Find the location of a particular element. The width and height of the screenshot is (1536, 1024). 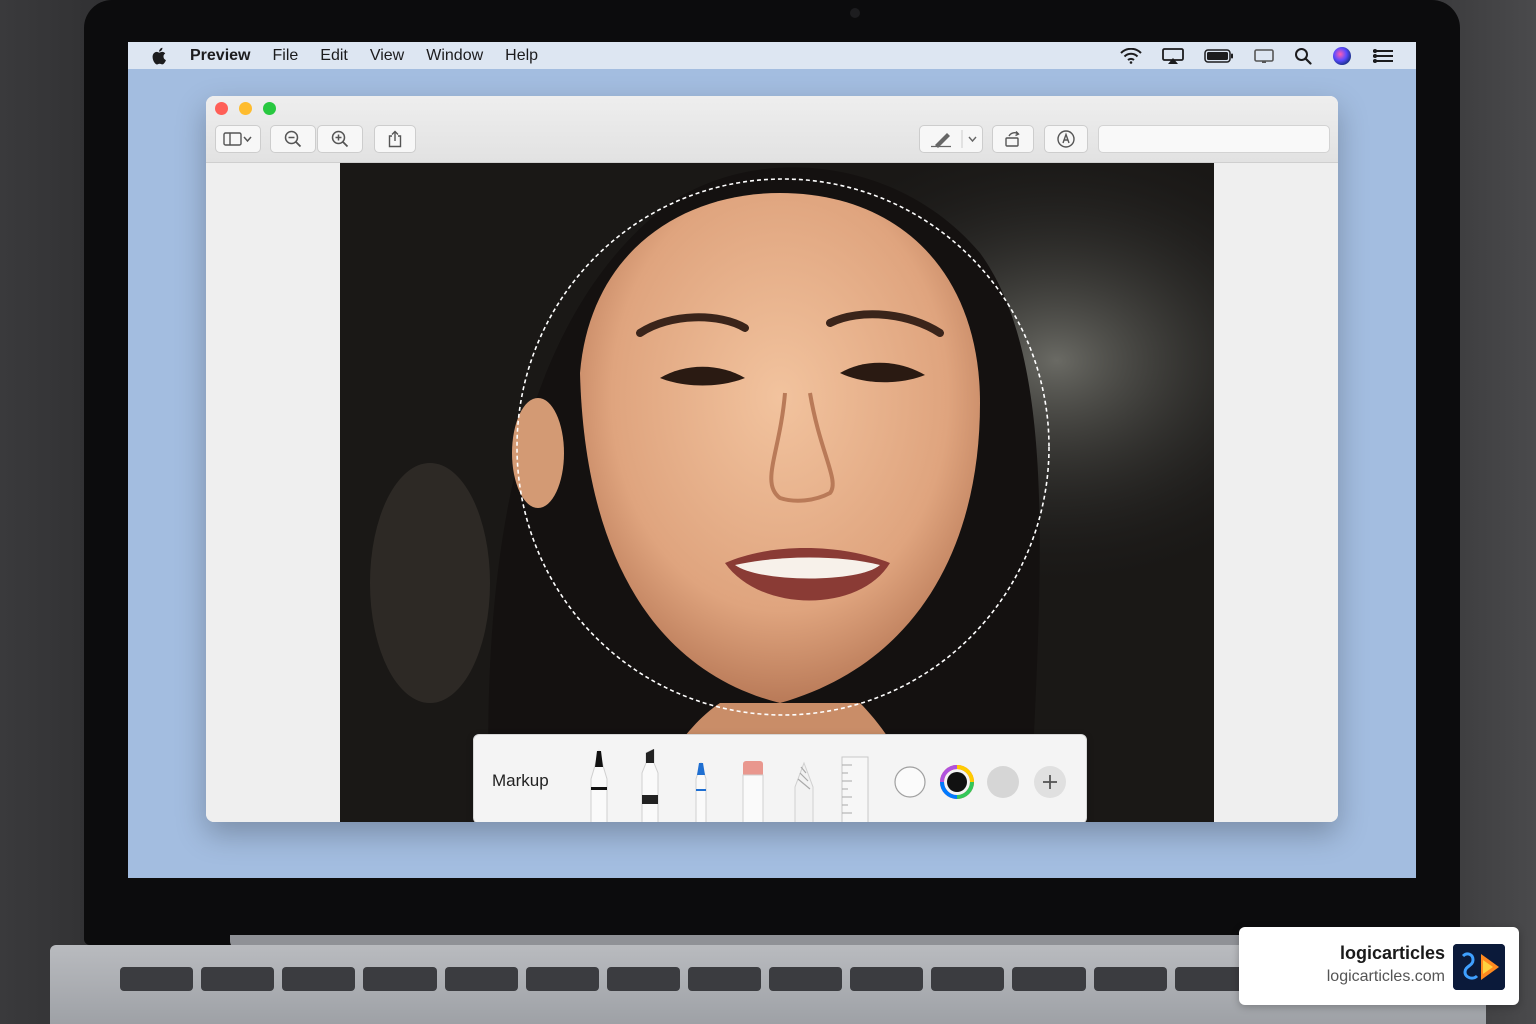

right-margin is located at coordinates (1276, 492).